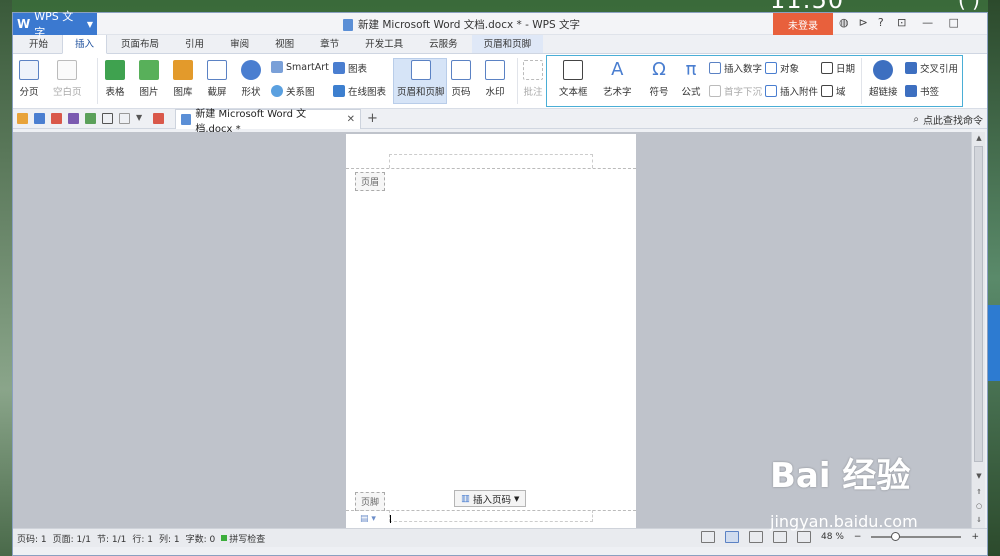 This screenshot has width=1000, height=556. What do you see at coordinates (465, 498) in the screenshot?
I see `page-number-icon: ▥` at bounding box center [465, 498].